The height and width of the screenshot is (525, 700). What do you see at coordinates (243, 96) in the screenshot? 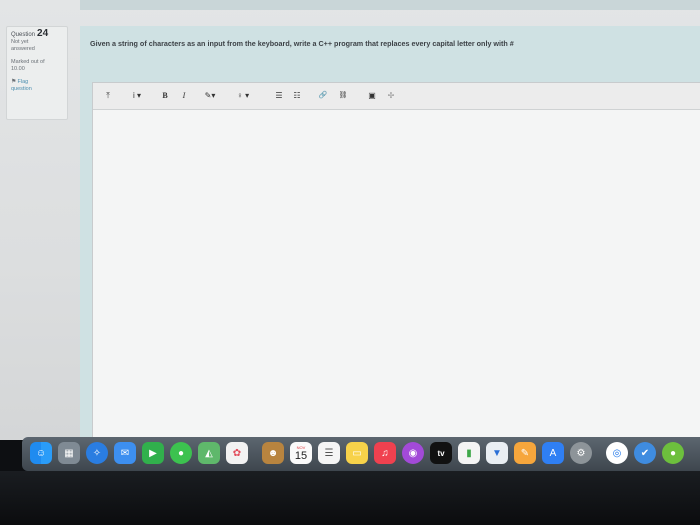
I see `background-color-button: ♀ ▾` at bounding box center [243, 96].